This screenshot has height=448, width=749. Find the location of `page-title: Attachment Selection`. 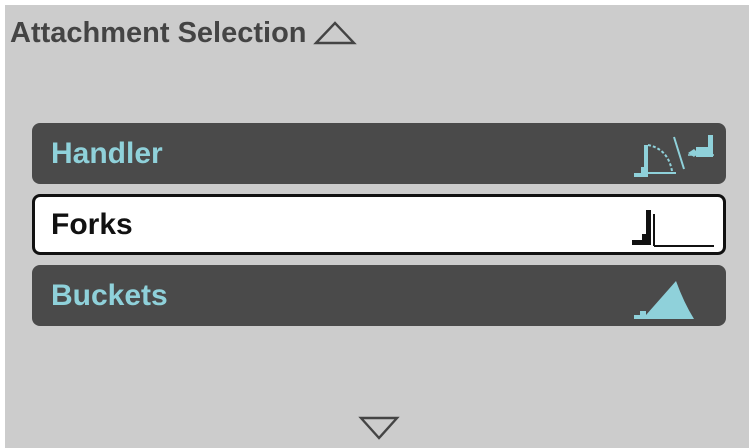

page-title: Attachment Selection is located at coordinates (158, 32).